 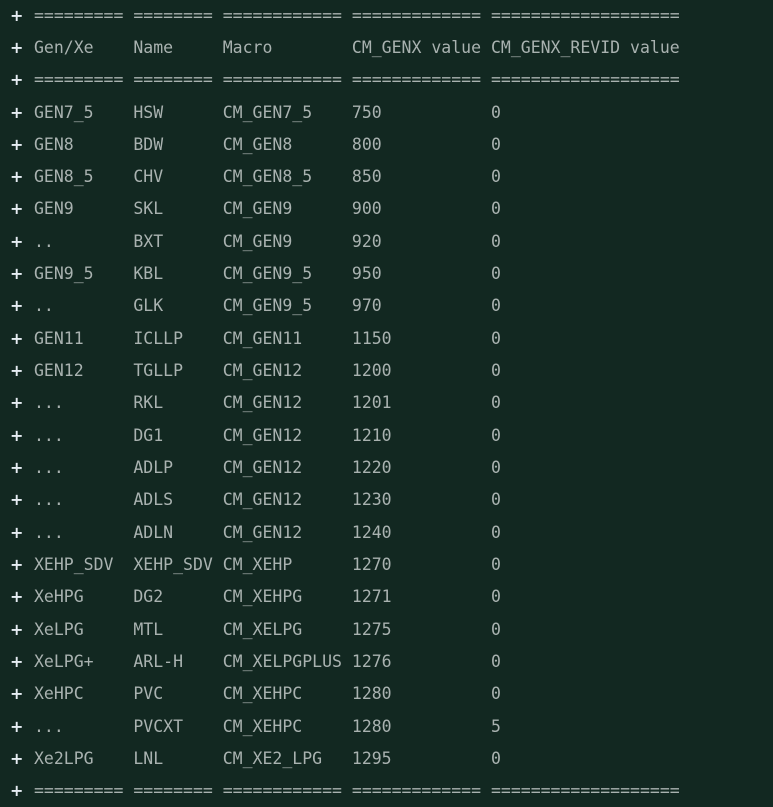 What do you see at coordinates (267, 499) in the screenshot?
I see `line-text: ... ADLS CM_GEN12 1230 0` at bounding box center [267, 499].